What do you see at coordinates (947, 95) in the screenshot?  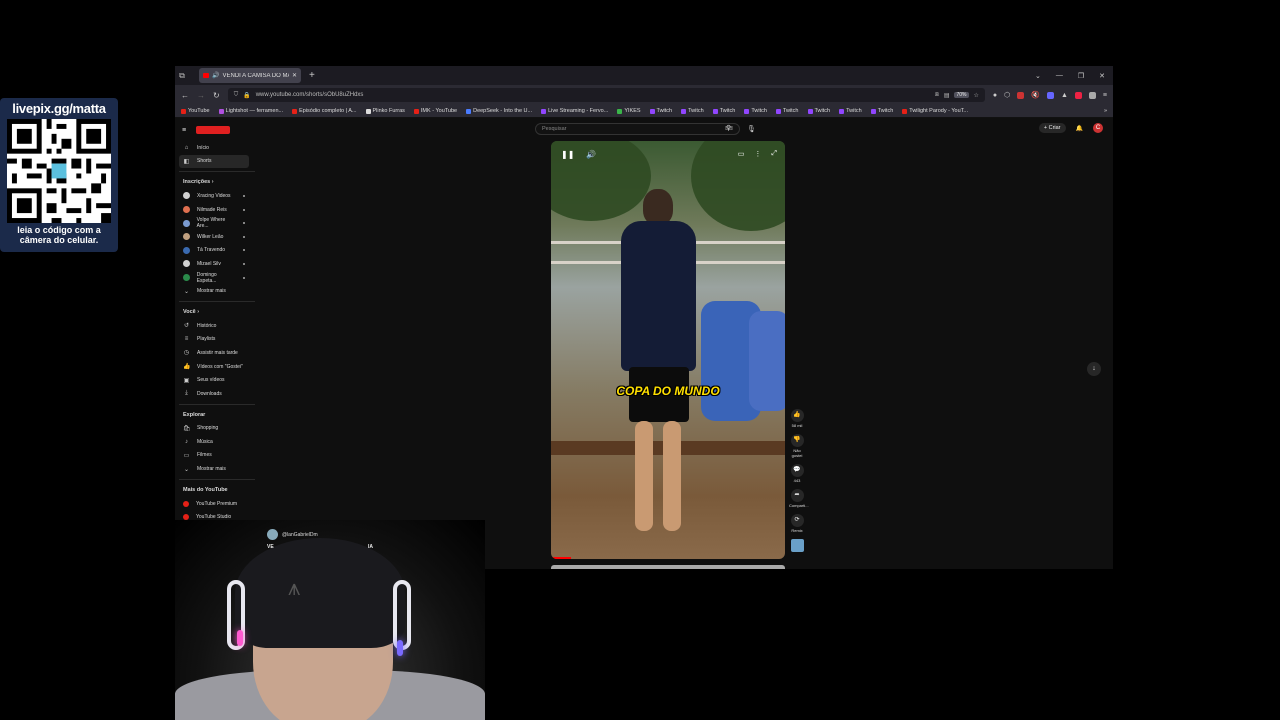 I see `reader-view-icon: ▤` at bounding box center [947, 95].